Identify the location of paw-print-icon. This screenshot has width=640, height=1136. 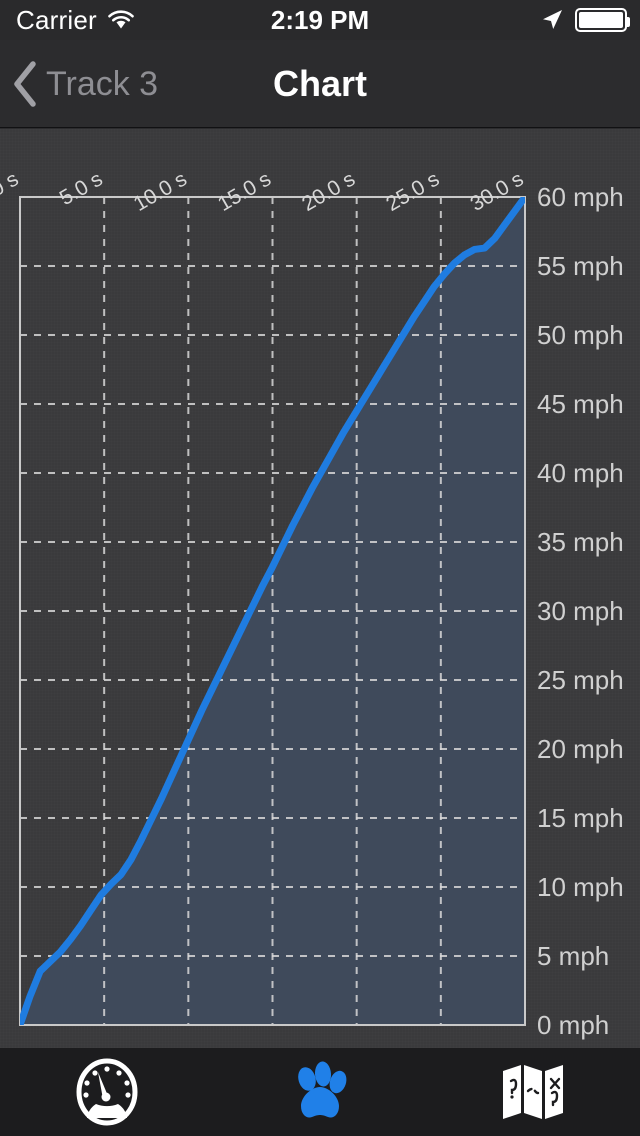
(322, 1089).